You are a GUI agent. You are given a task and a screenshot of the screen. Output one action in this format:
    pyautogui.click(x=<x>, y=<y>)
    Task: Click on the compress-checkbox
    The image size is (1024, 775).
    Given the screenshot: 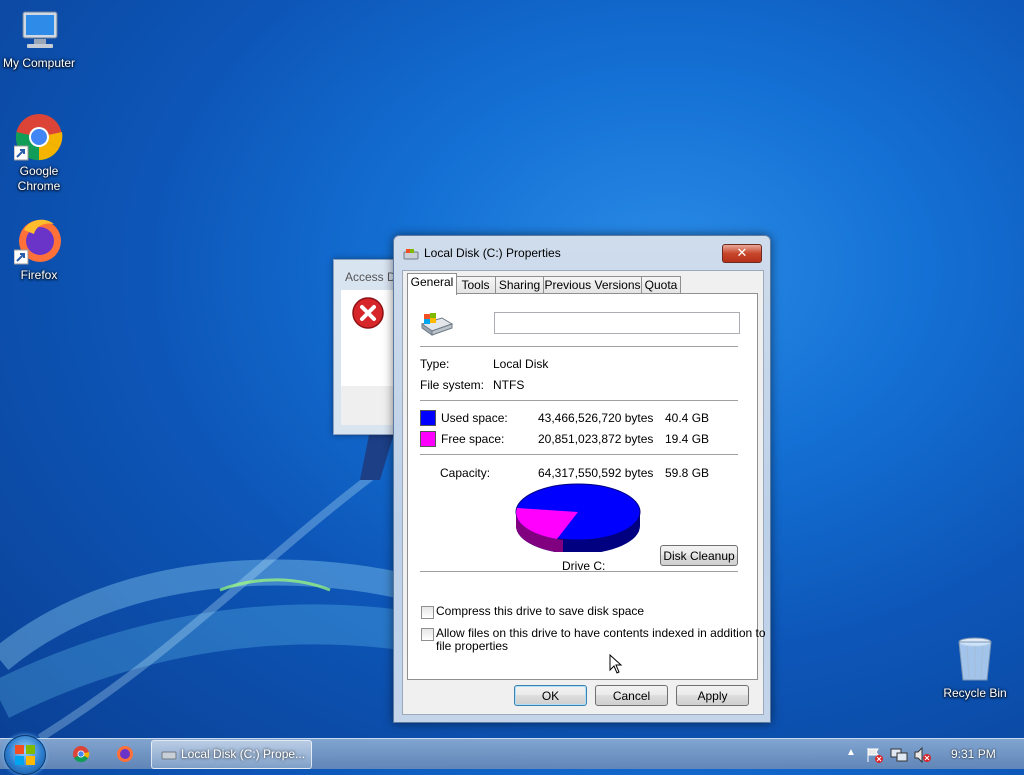 What is the action you would take?
    pyautogui.click(x=427, y=612)
    